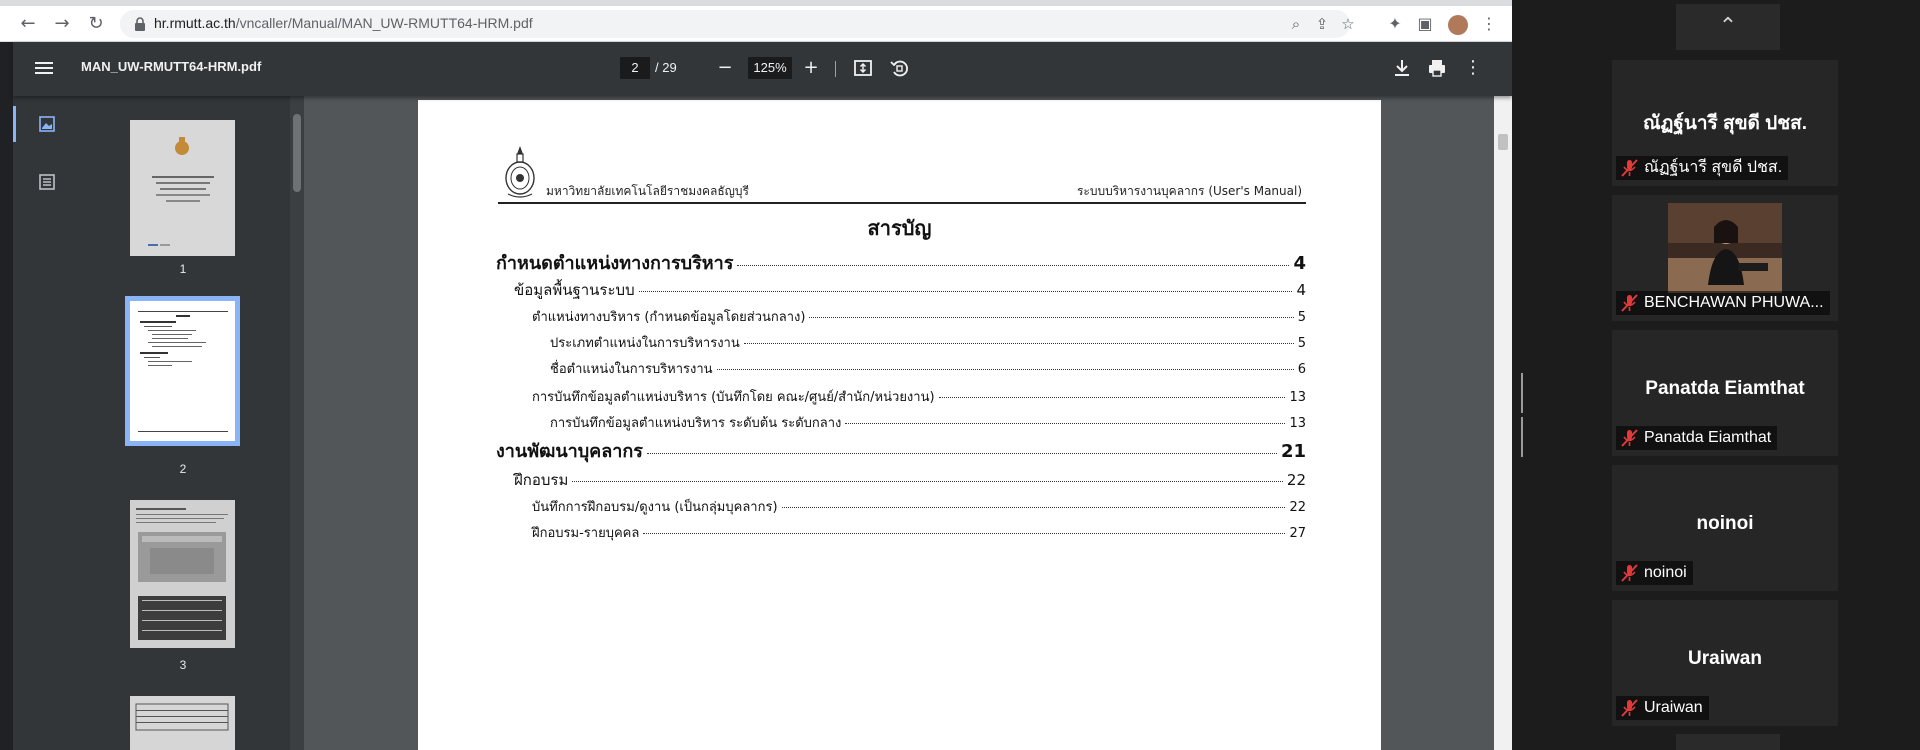 This screenshot has height=750, width=1920. I want to click on fit-page-icon, so click(863, 68).